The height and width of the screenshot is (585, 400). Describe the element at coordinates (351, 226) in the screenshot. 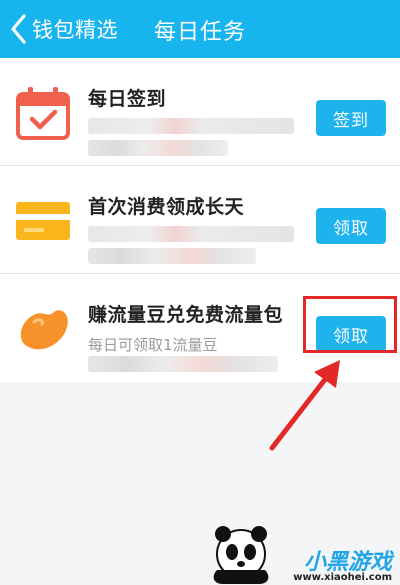

I see `claim-button: 领取` at that location.